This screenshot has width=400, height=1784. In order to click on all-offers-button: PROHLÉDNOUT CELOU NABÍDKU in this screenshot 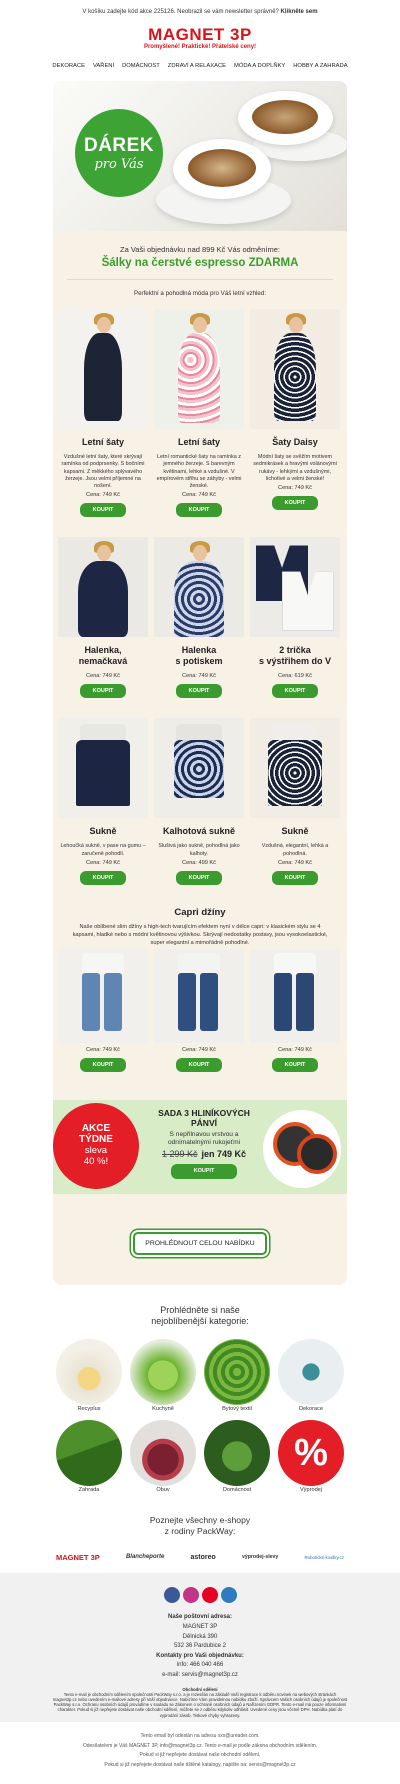, I will do `click(200, 1244)`.